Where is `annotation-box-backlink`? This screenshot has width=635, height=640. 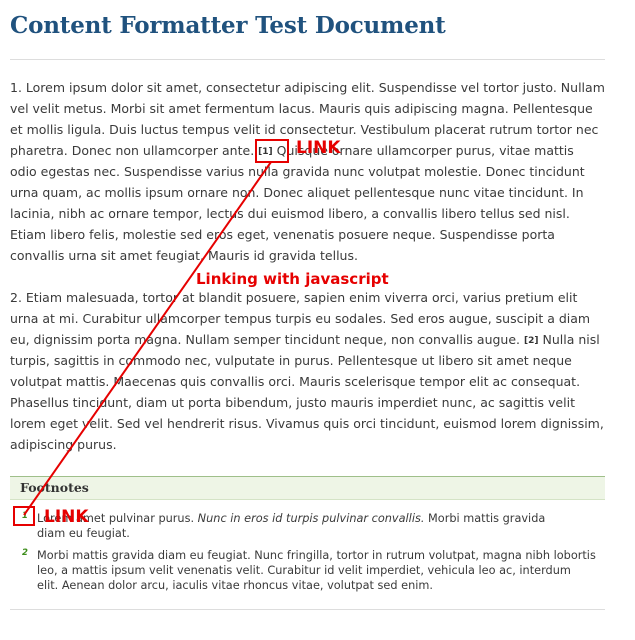 annotation-box-backlink is located at coordinates (24, 516).